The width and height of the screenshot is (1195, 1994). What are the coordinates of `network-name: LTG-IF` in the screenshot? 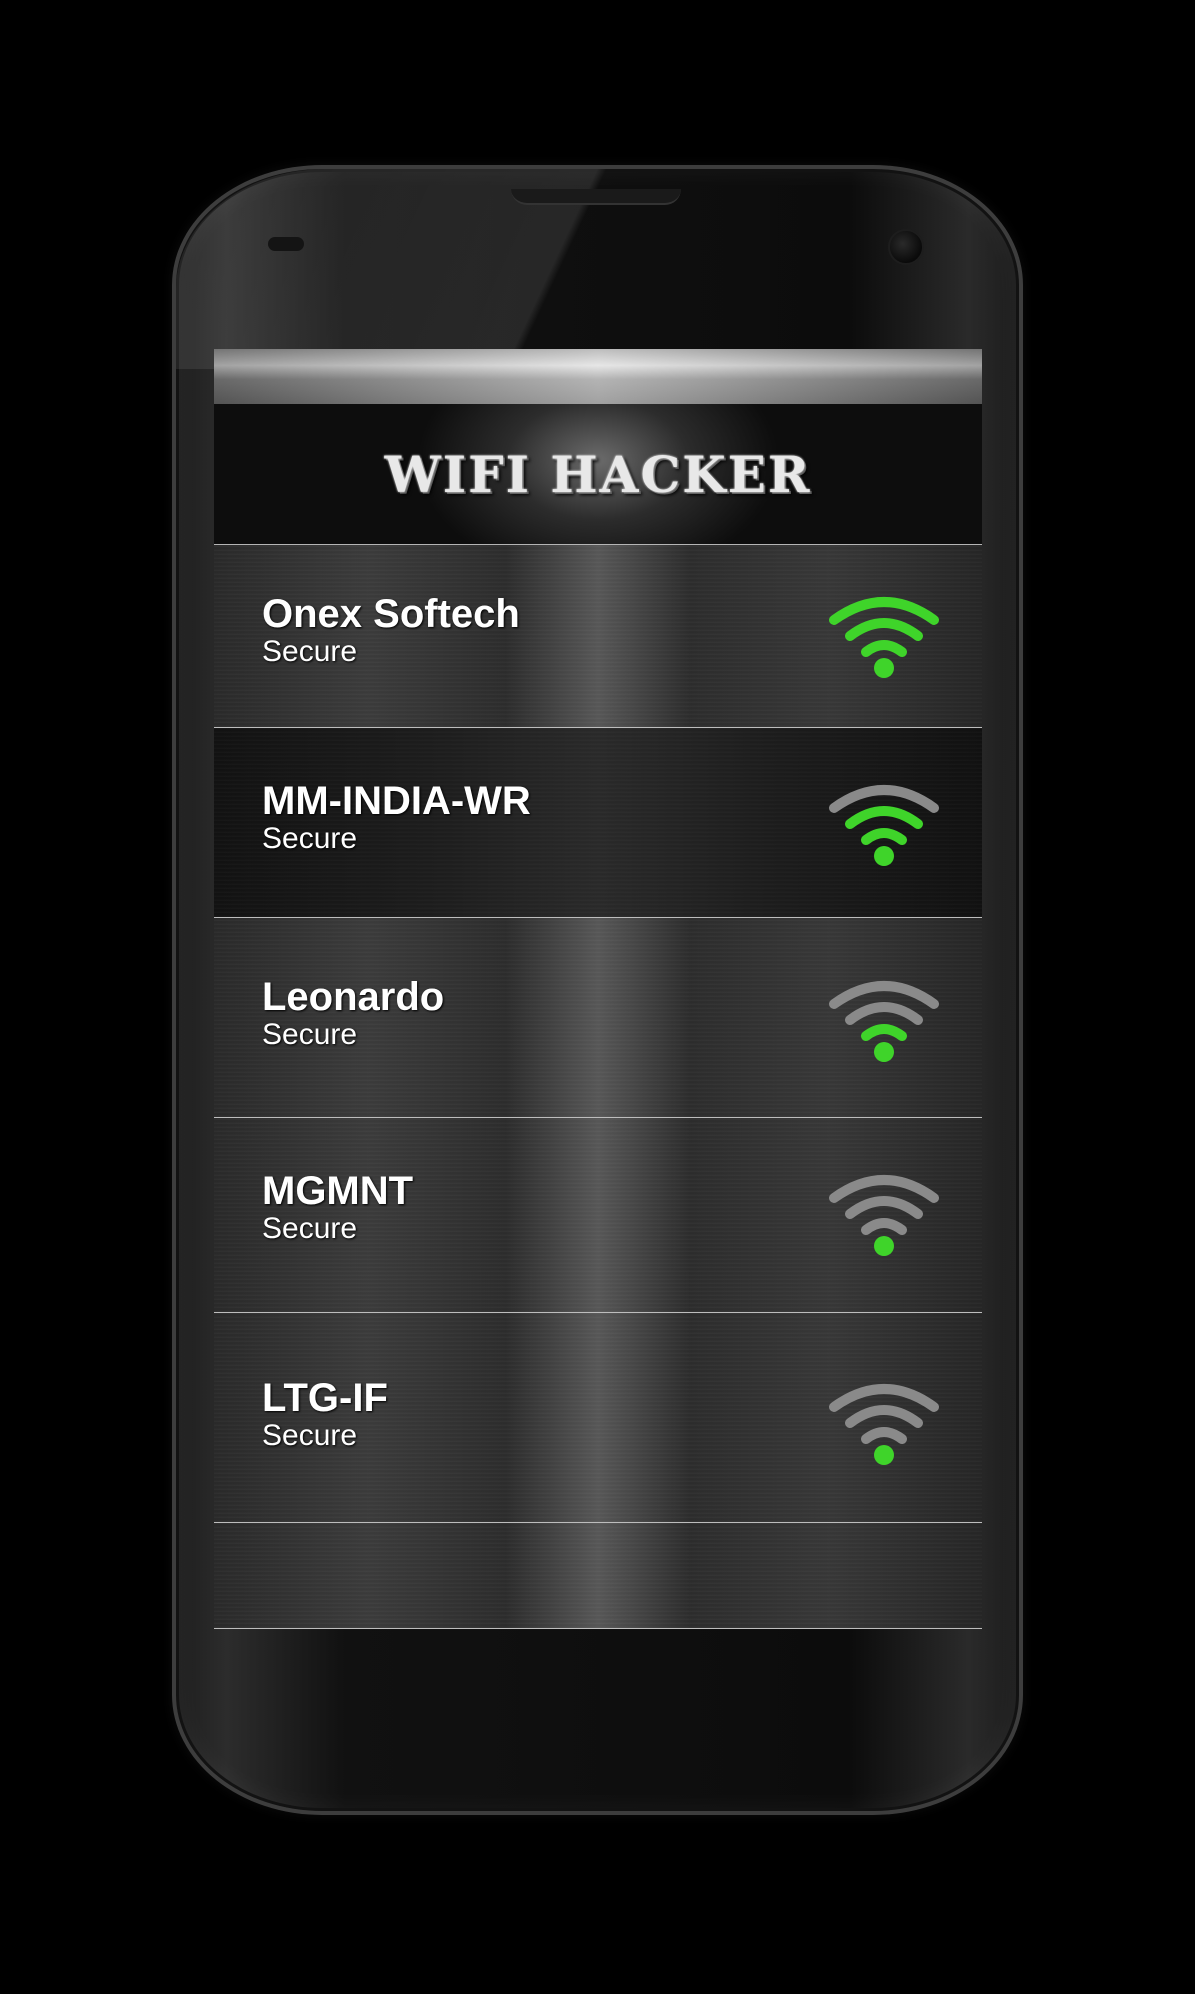 It's located at (325, 1398).